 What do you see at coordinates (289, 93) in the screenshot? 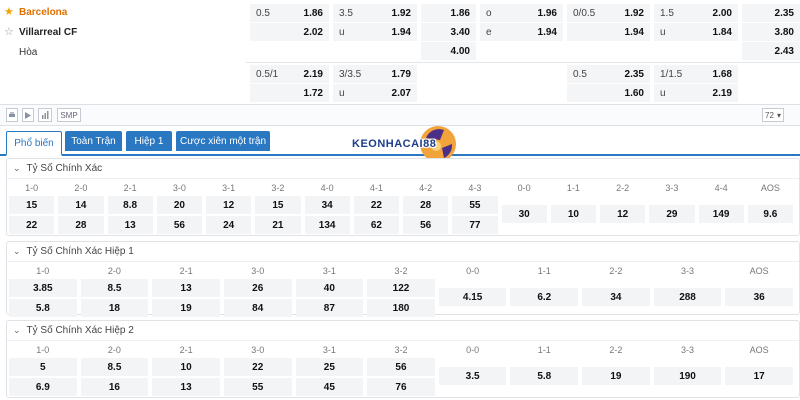
I see `odds-cell: 1.72` at bounding box center [289, 93].